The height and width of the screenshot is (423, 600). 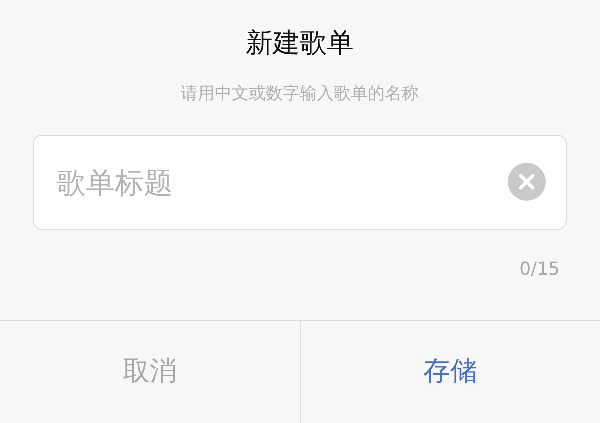 What do you see at coordinates (540, 270) in the screenshot?
I see `character-counter: 0/15` at bounding box center [540, 270].